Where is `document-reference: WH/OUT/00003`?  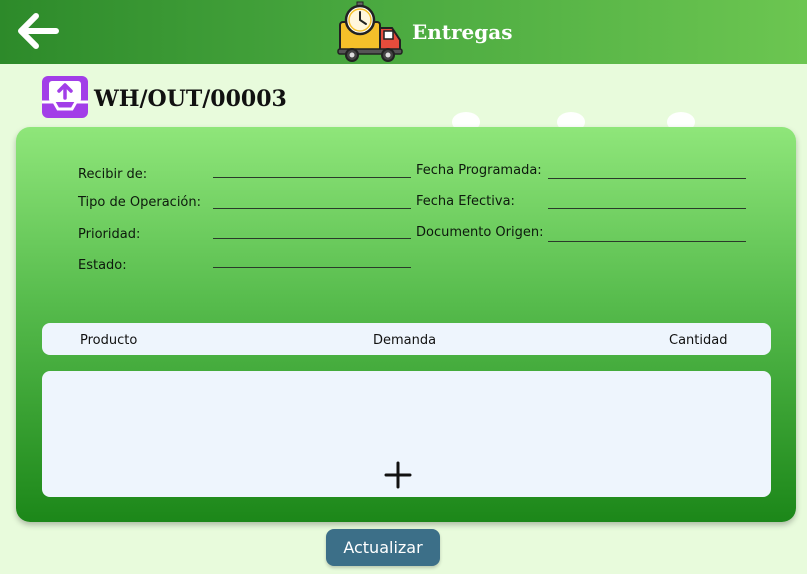 document-reference: WH/OUT/00003 is located at coordinates (190, 99).